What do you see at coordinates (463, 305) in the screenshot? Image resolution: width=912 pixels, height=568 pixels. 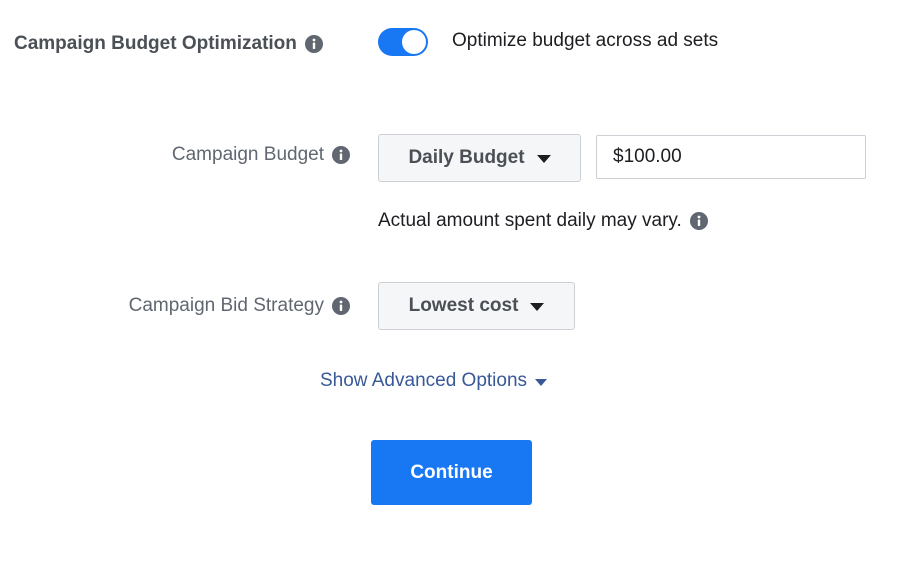 I see `bid-strategy-value: Lowest cost` at bounding box center [463, 305].